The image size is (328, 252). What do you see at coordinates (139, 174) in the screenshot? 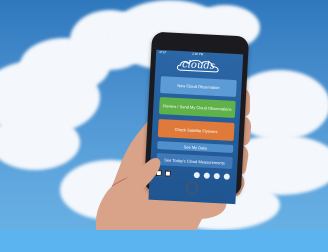
I see `thumb` at bounding box center [139, 174].